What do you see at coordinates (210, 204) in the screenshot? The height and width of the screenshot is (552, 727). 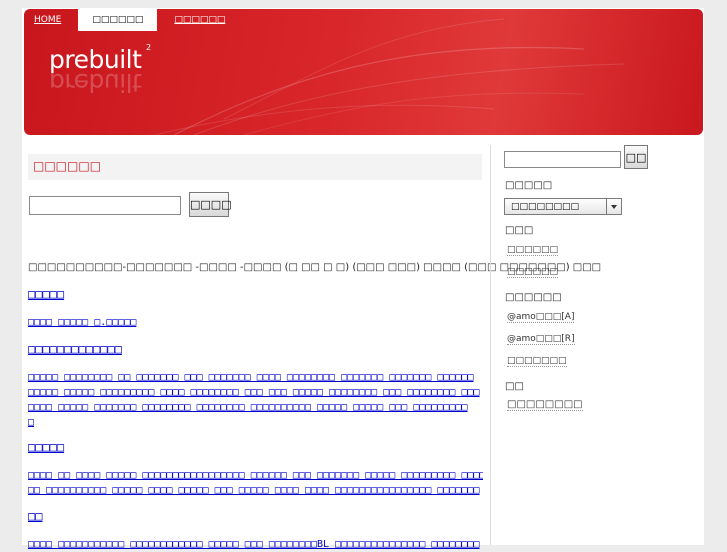 I see `main-search-button: □□□□` at bounding box center [210, 204].